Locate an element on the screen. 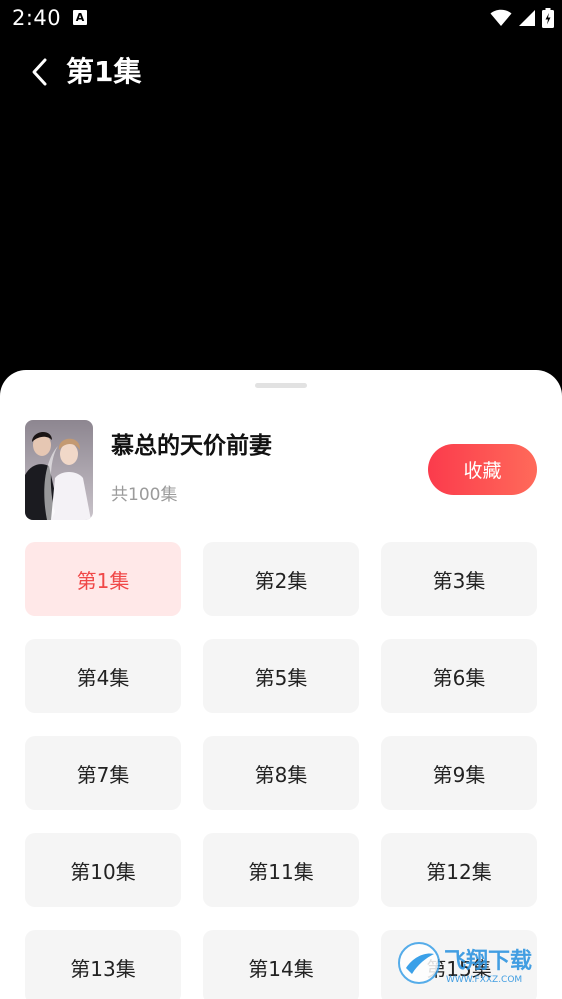 This screenshot has height=999, width=562. chevron-left-icon is located at coordinates (39, 72).